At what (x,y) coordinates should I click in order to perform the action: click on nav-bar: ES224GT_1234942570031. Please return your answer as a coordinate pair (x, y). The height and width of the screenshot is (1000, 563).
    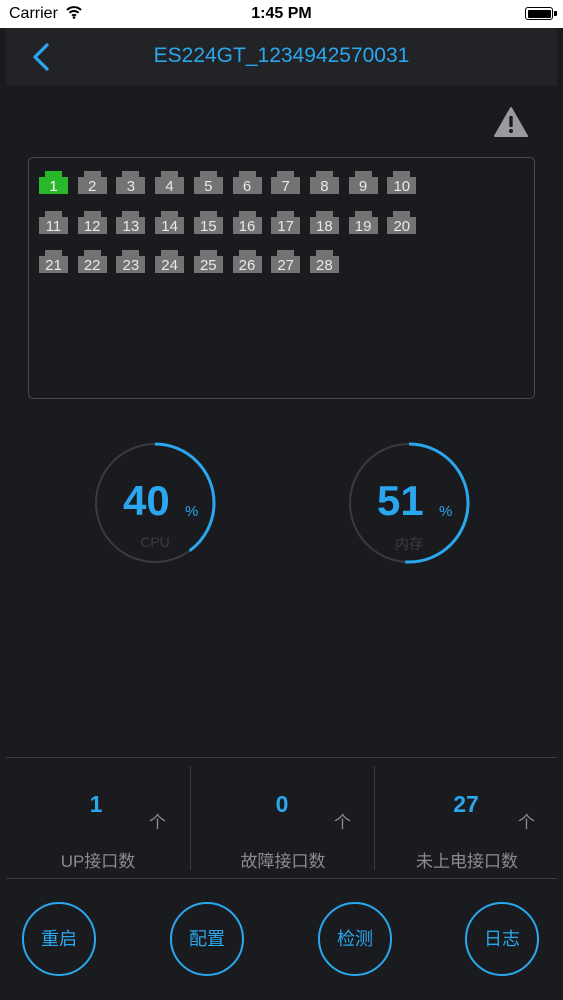
    Looking at the image, I should click on (281, 57).